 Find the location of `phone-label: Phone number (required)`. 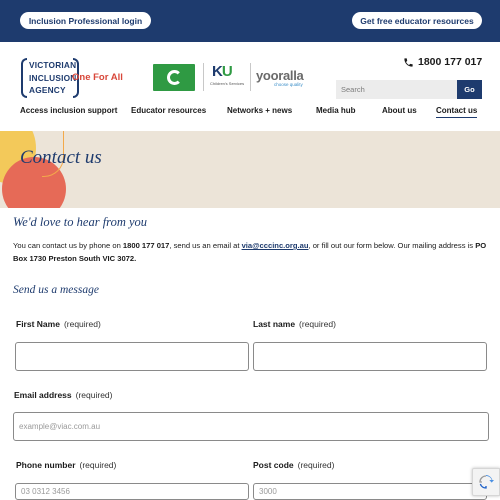

phone-label: Phone number (required) is located at coordinates (66, 465).